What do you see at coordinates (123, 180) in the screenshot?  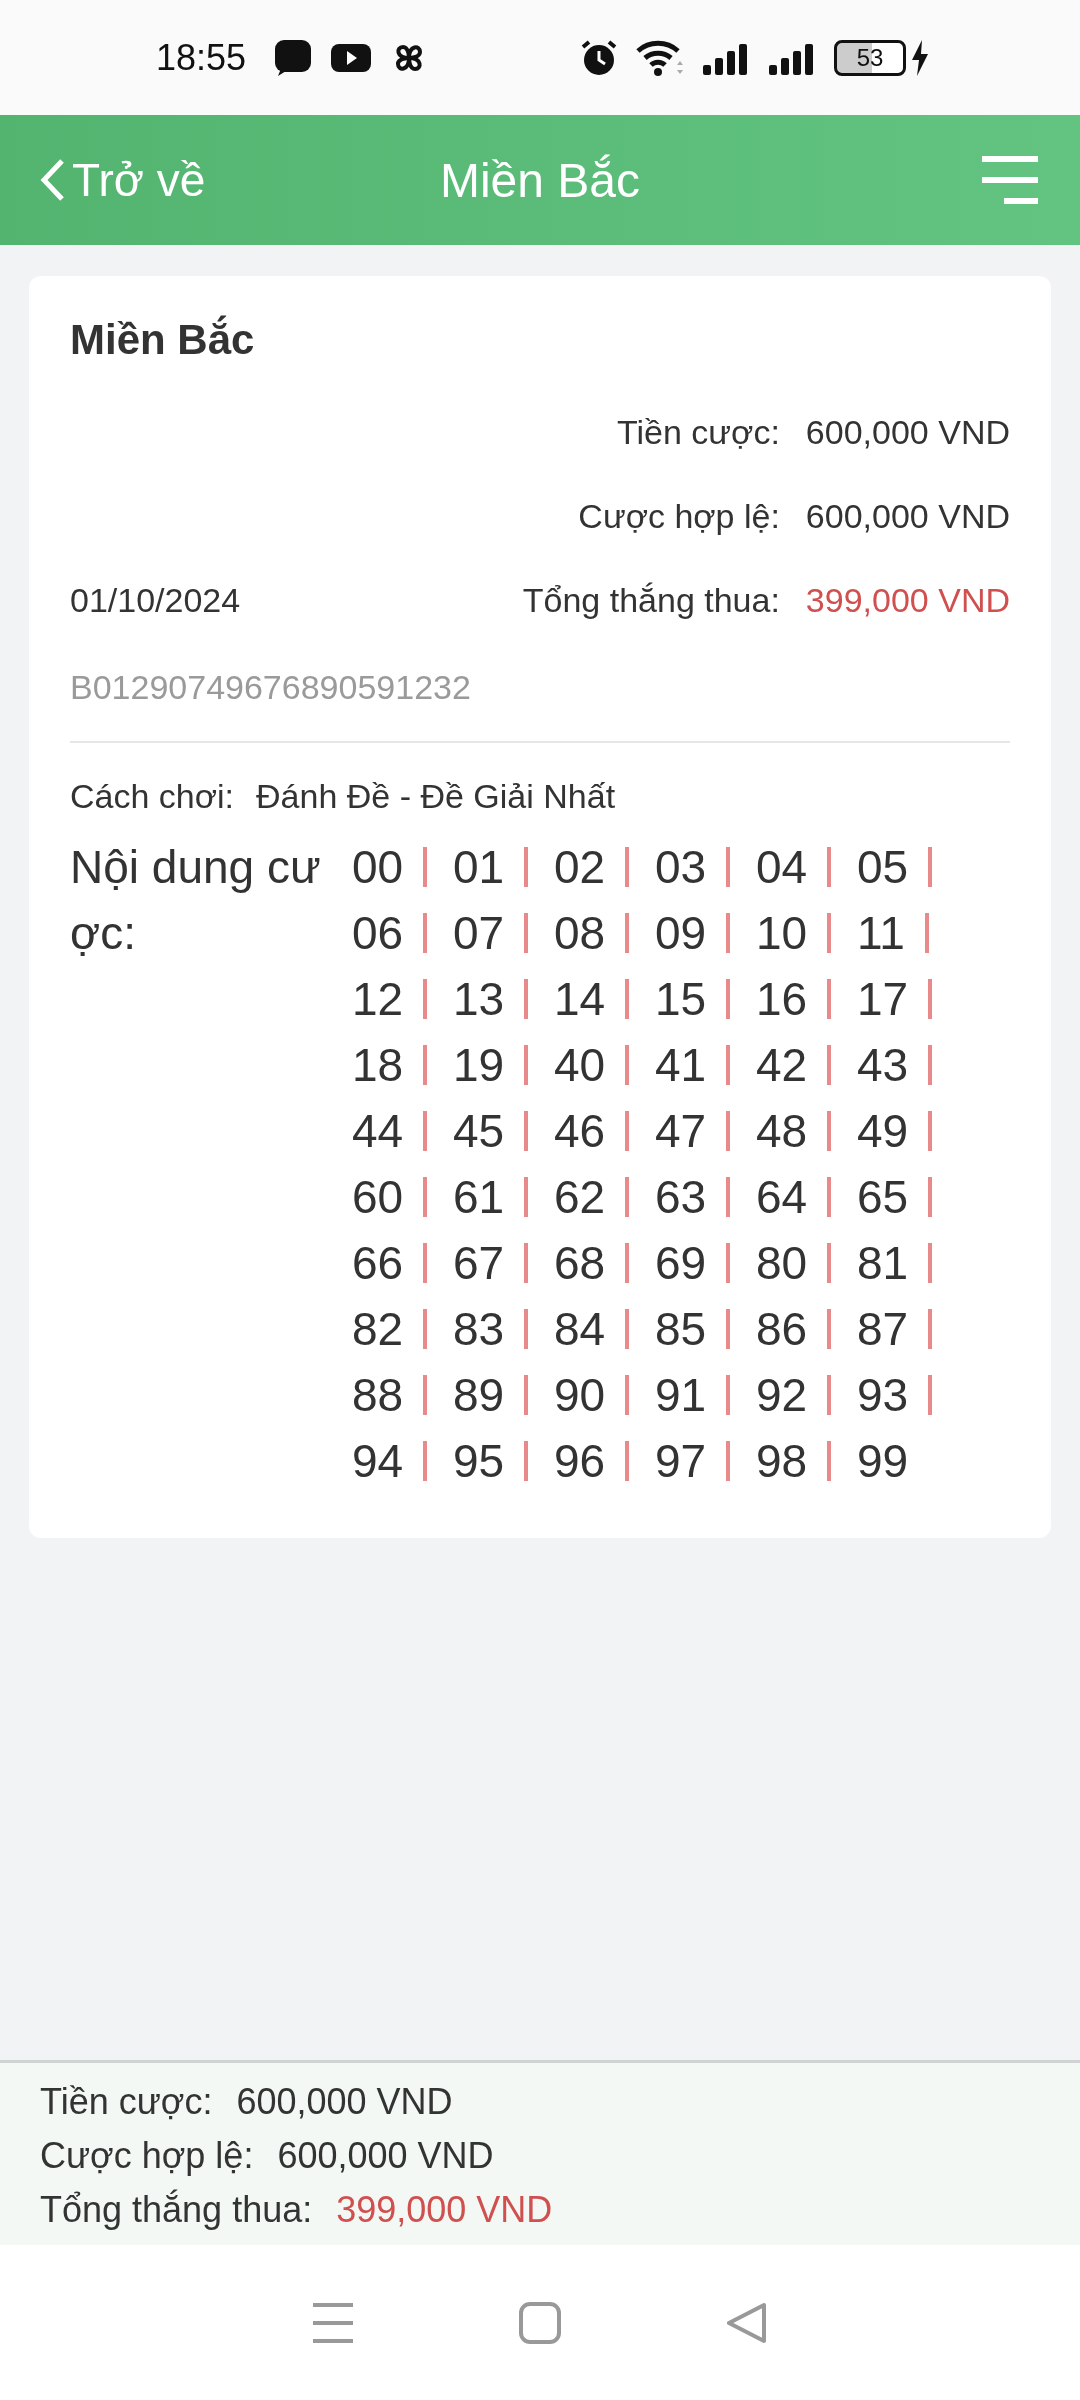 I see `back-button: Trở về` at bounding box center [123, 180].